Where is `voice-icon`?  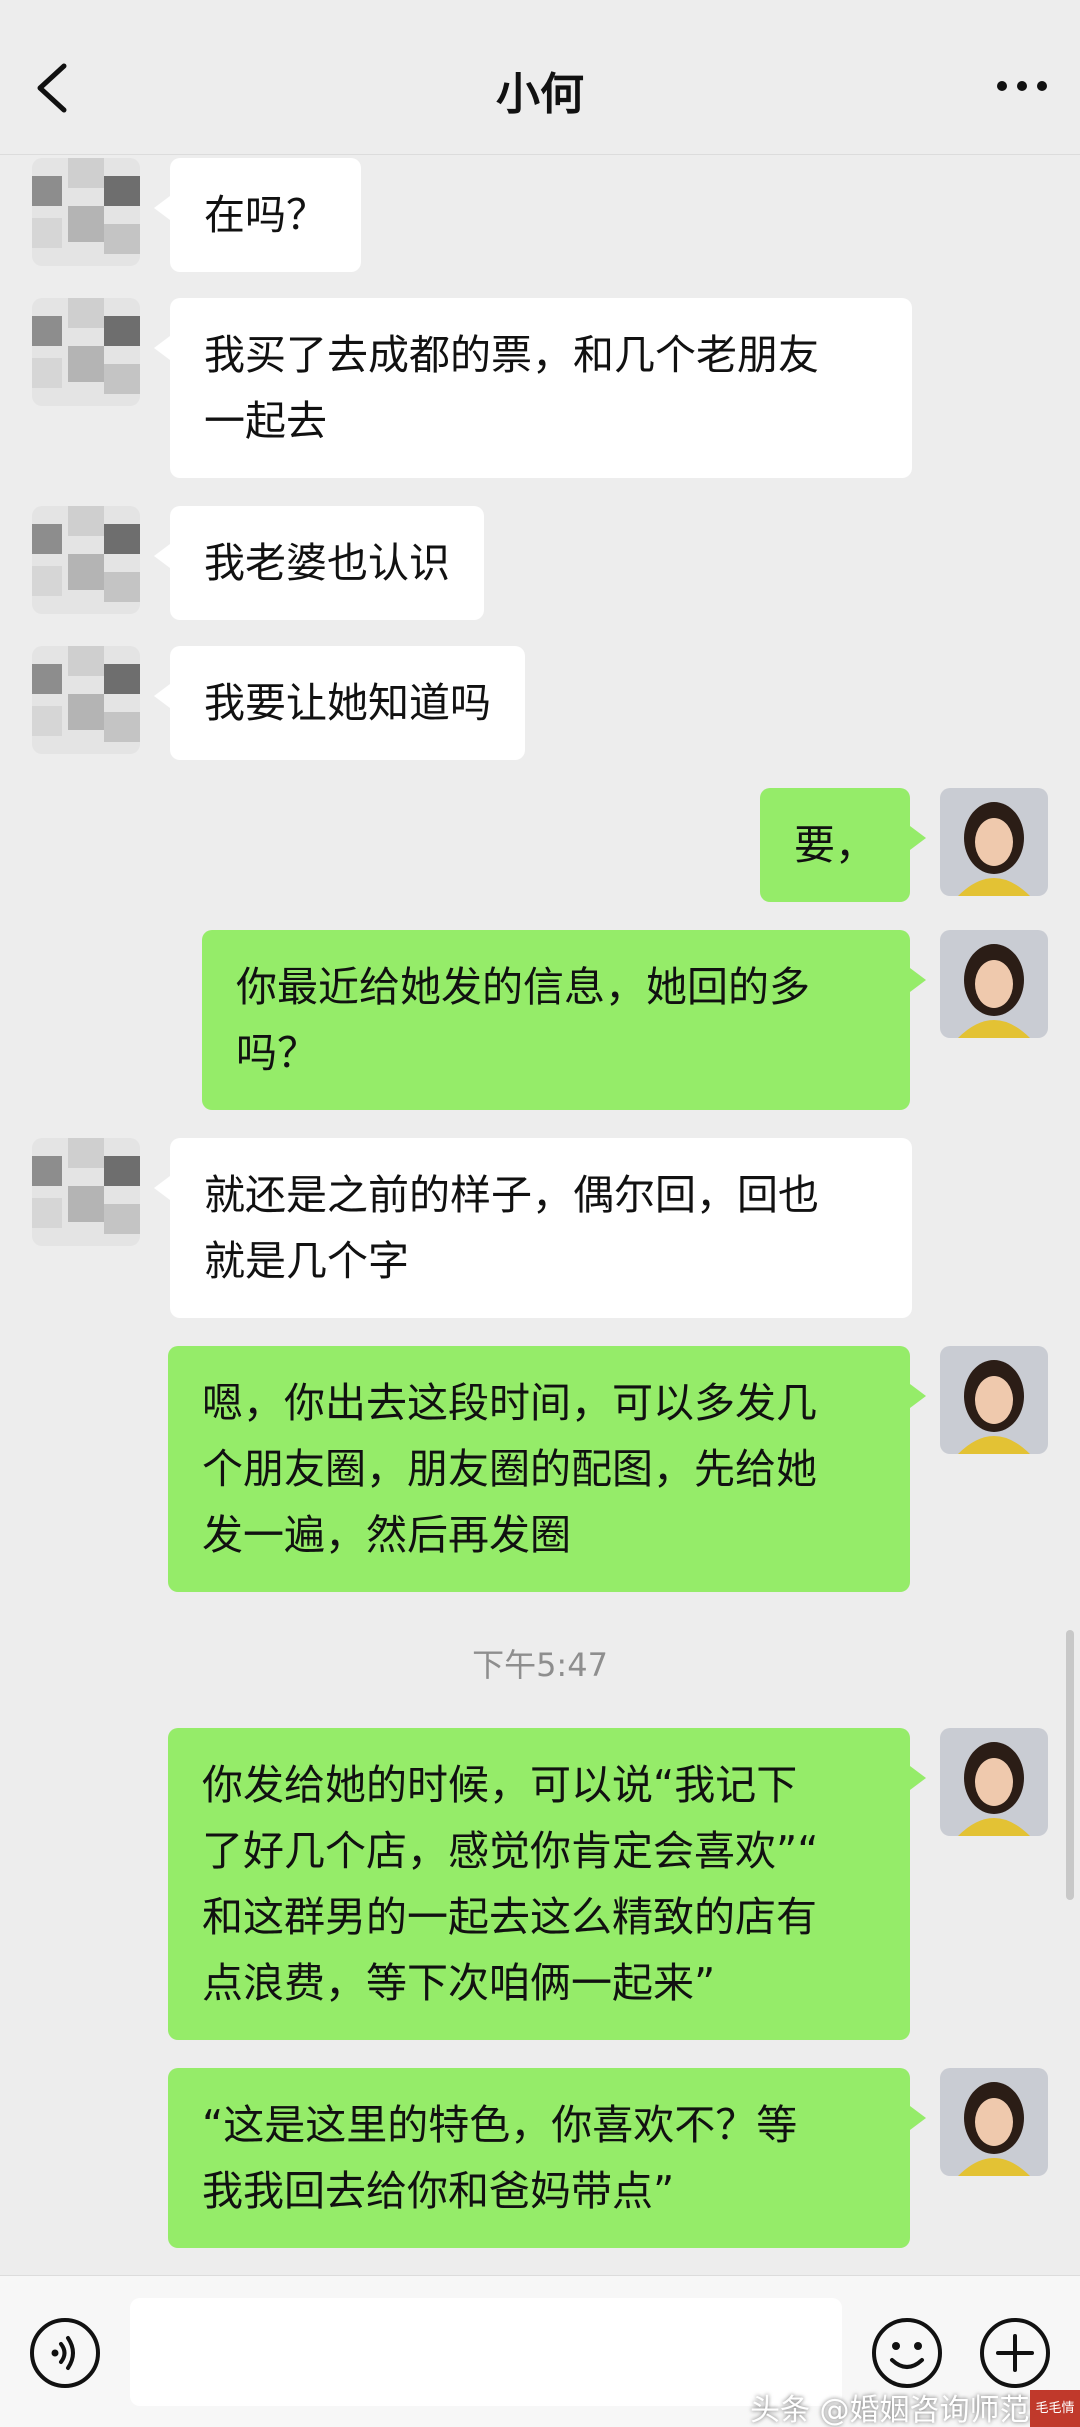
voice-icon is located at coordinates (65, 2353).